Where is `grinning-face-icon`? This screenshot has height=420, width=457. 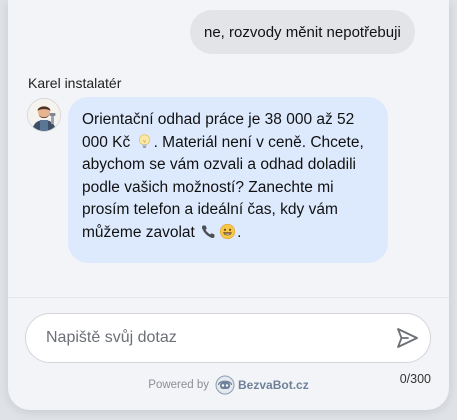
grinning-face-icon is located at coordinates (228, 231).